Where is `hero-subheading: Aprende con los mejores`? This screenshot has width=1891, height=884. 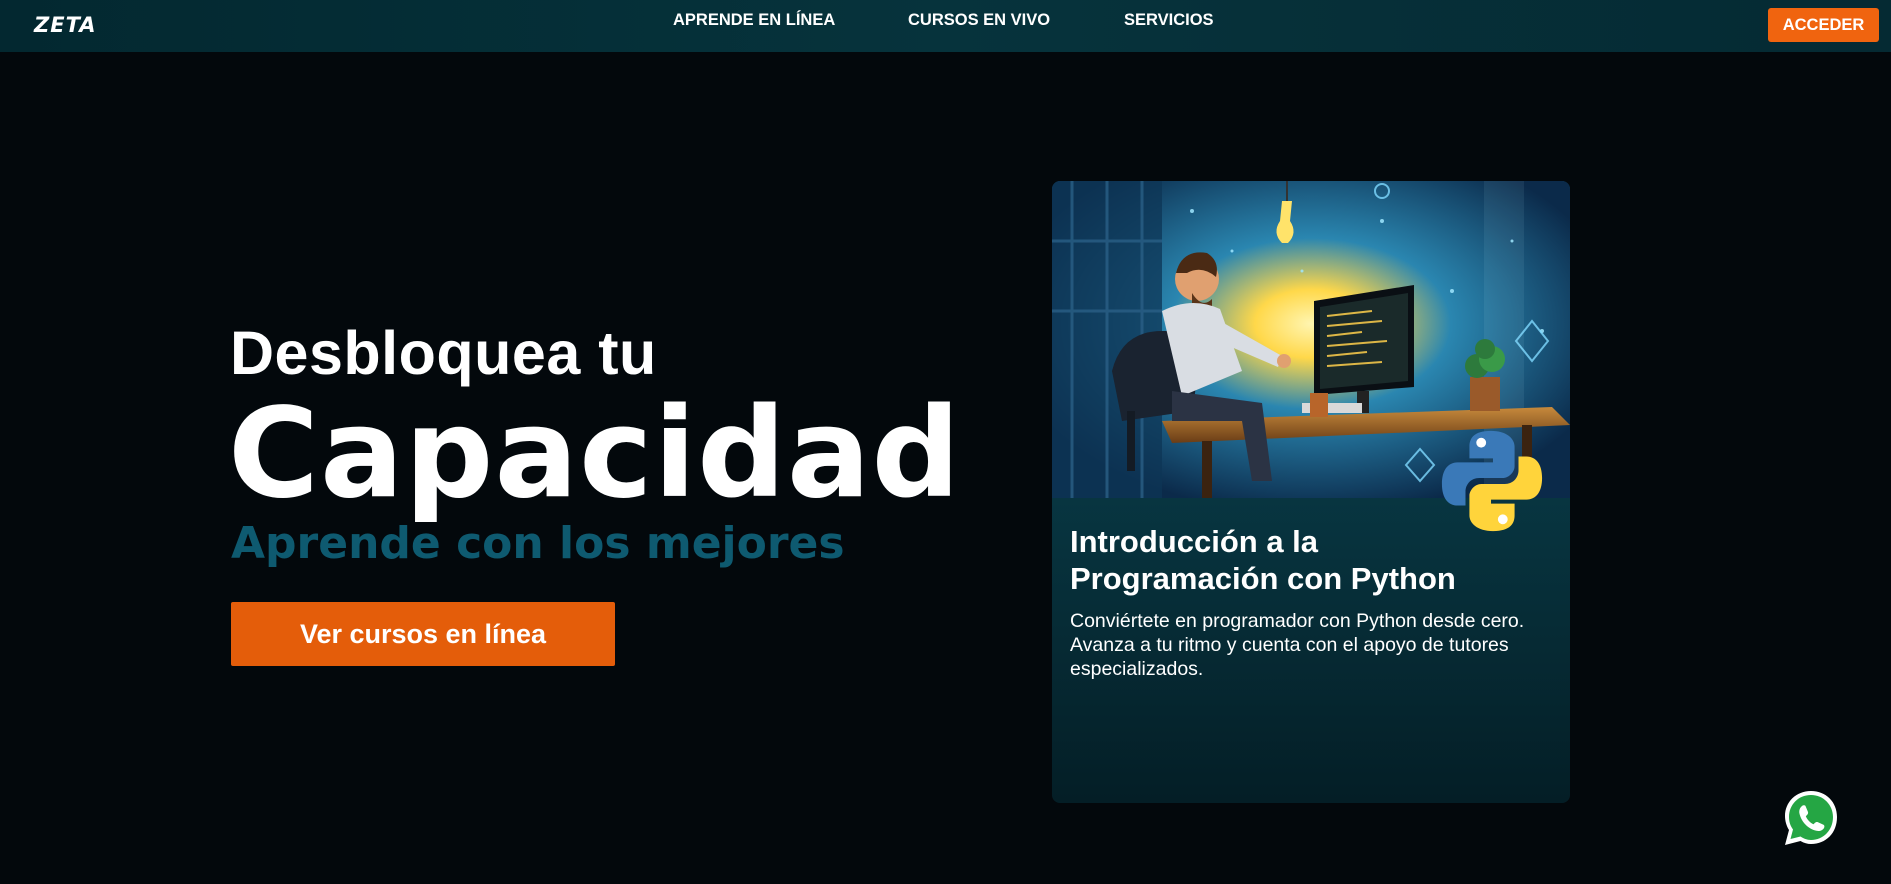
hero-subheading: Aprende con los mejores is located at coordinates (538, 543).